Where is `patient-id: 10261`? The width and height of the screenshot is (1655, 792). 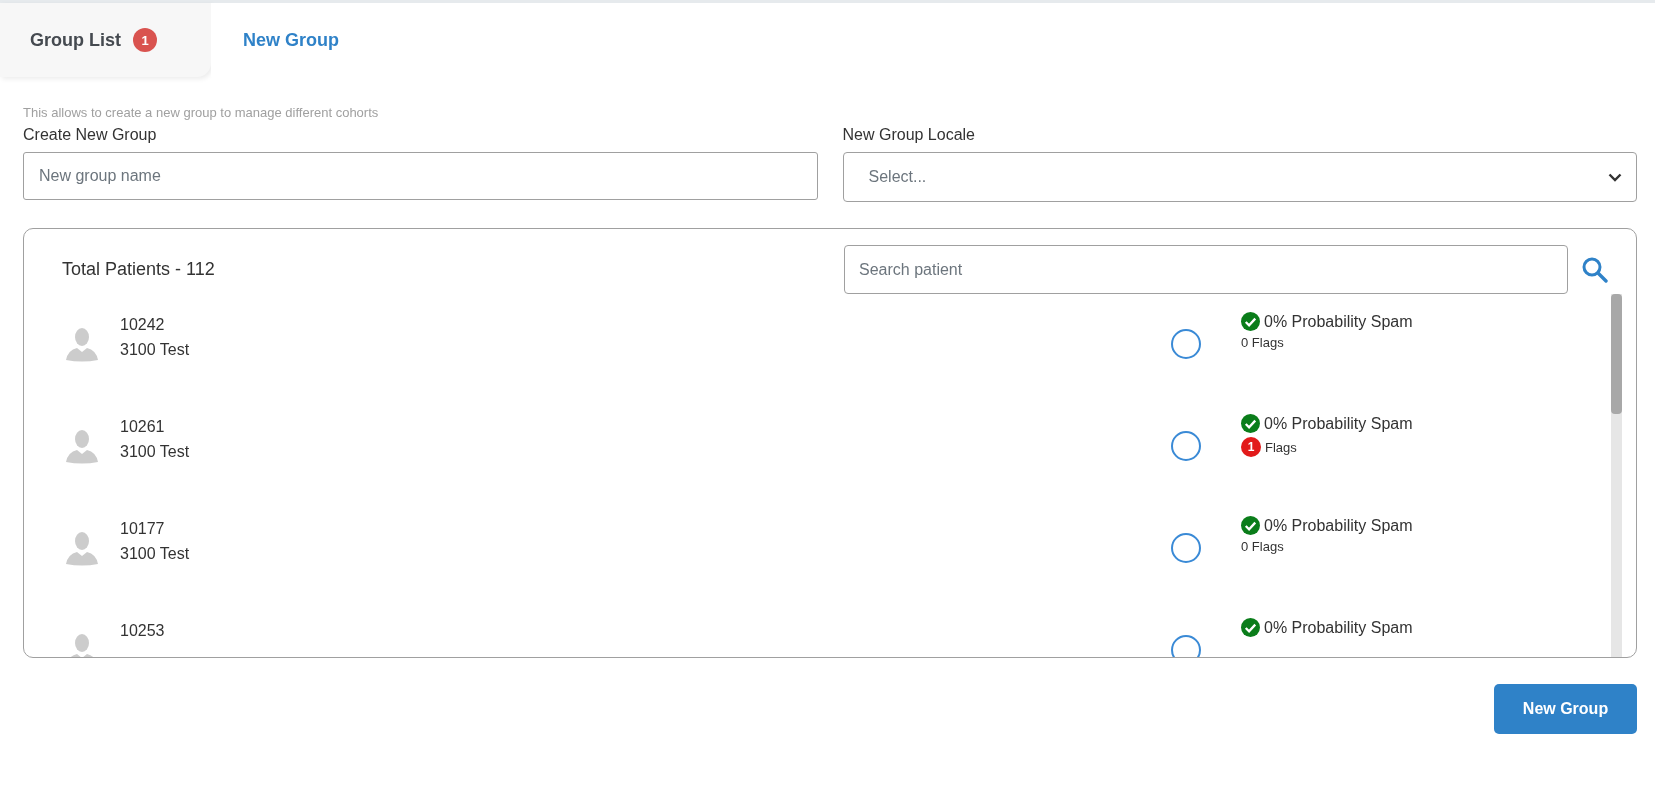
patient-id: 10261 is located at coordinates (143, 427).